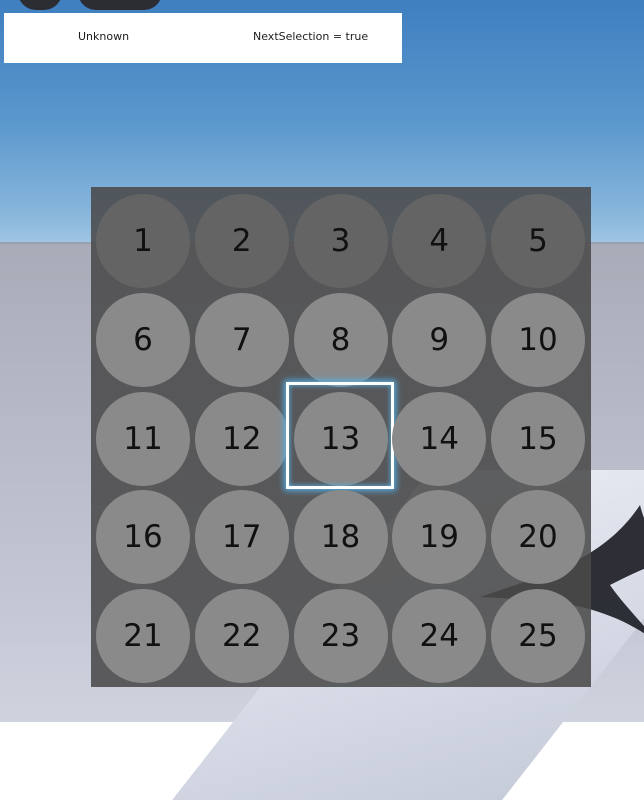  What do you see at coordinates (538, 636) in the screenshot?
I see `number-cell-25: 25` at bounding box center [538, 636].